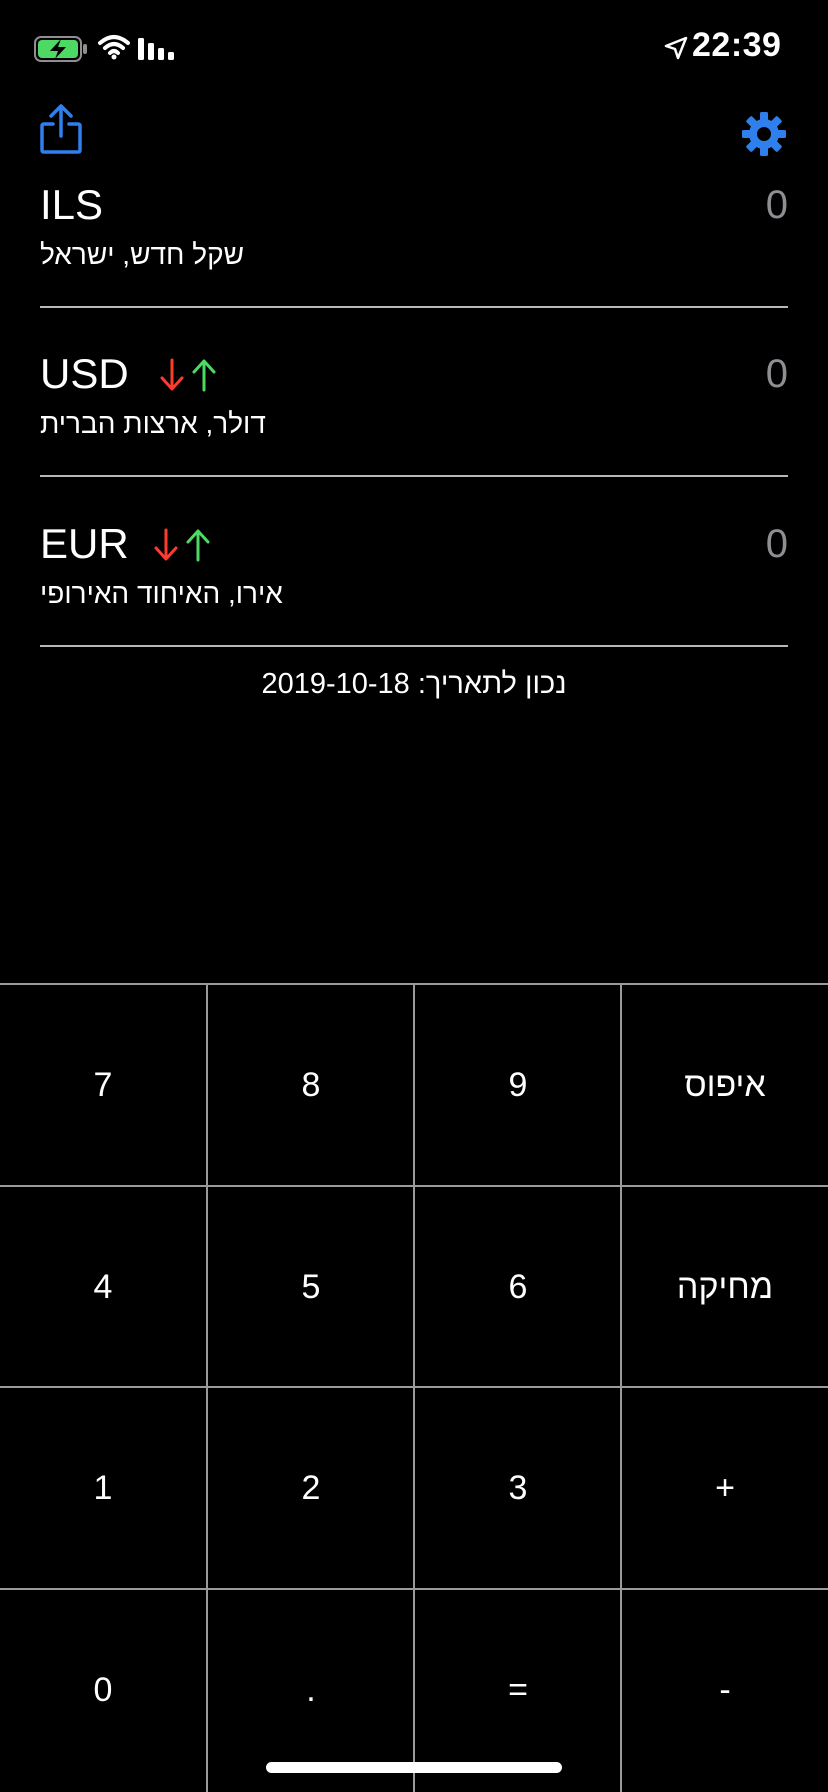  What do you see at coordinates (142, 254) in the screenshot?
I see `currency-name: שקל חדש, ישראל` at bounding box center [142, 254].